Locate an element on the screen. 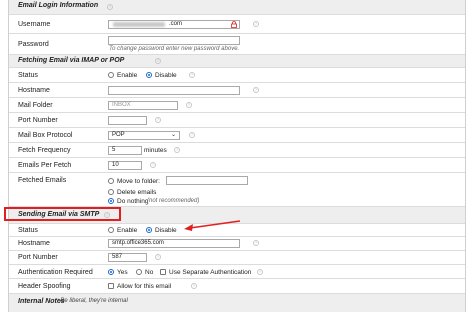 The height and width of the screenshot is (312, 474). username-label: Username is located at coordinates (34, 24).